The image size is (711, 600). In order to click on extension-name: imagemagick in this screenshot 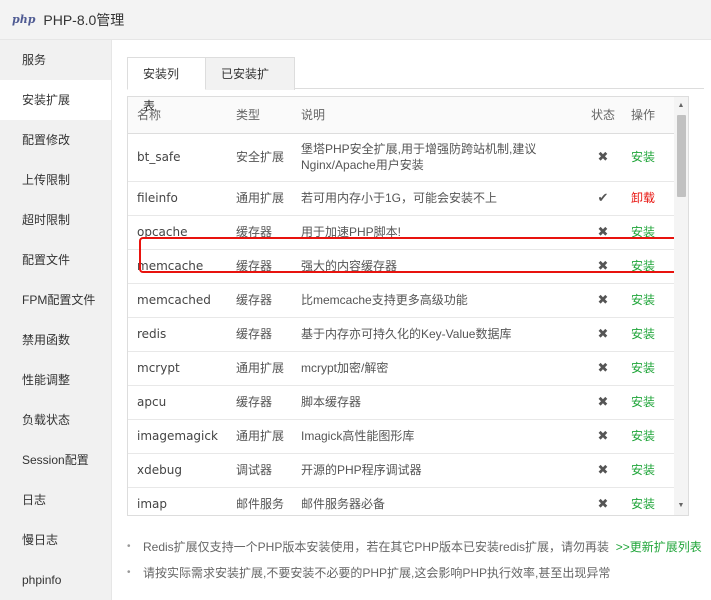, I will do `click(177, 436)`.